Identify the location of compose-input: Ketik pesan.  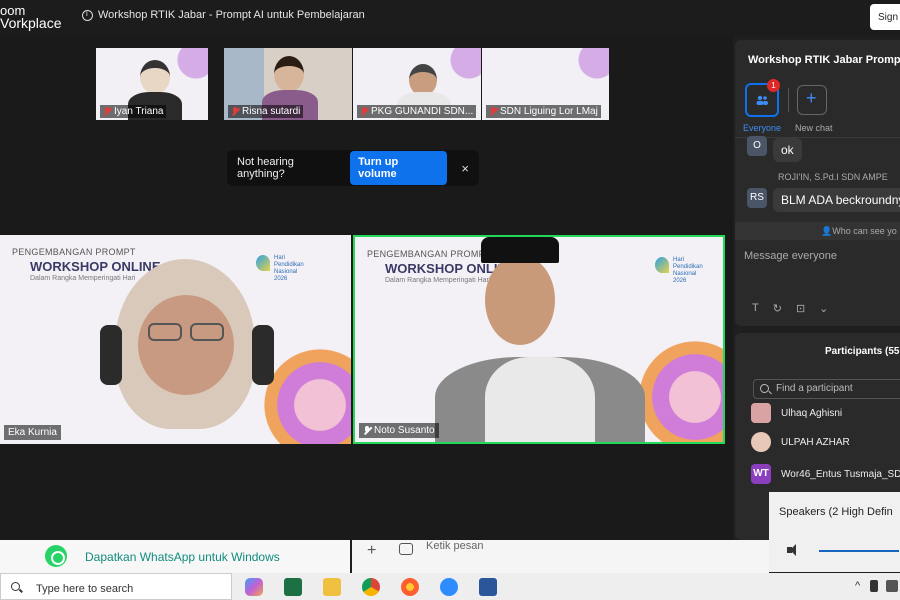
(454, 546).